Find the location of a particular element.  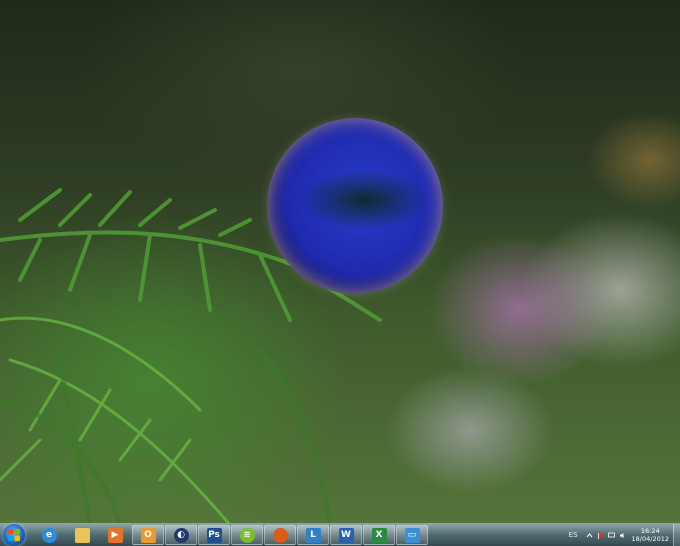

taskbar-media-player: ▶ is located at coordinates (115, 535).